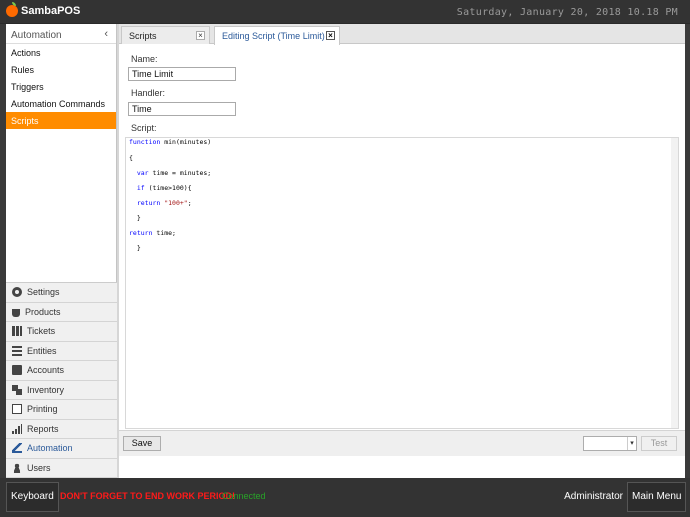 Image resolution: width=690 pixels, height=517 pixels. Describe the element at coordinates (46, 370) in the screenshot. I see `nav-label: Accounts` at that location.